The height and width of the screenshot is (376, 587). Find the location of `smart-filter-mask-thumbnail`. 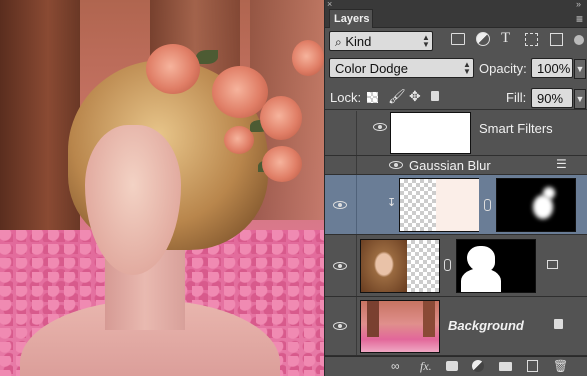

smart-filter-mask-thumbnail is located at coordinates (430, 133).